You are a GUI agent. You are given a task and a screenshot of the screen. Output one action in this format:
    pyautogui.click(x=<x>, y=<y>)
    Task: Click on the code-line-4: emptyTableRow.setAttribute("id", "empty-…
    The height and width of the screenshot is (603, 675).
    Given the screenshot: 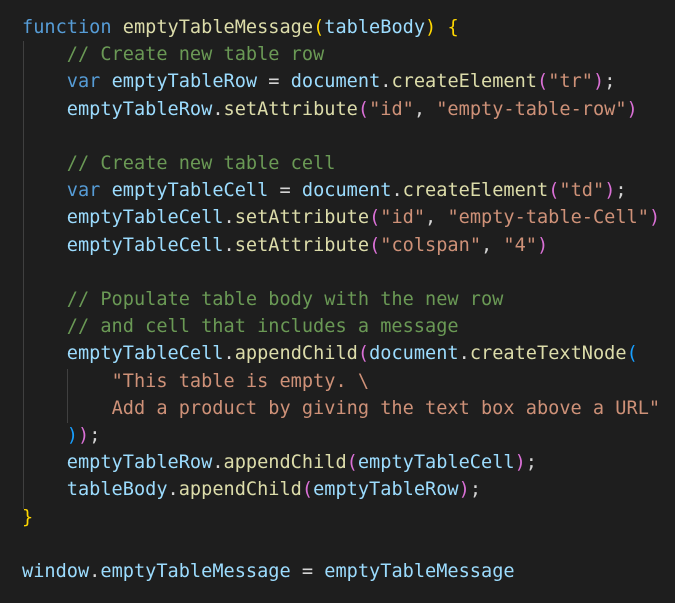 What is the action you would take?
    pyautogui.click(x=330, y=109)
    